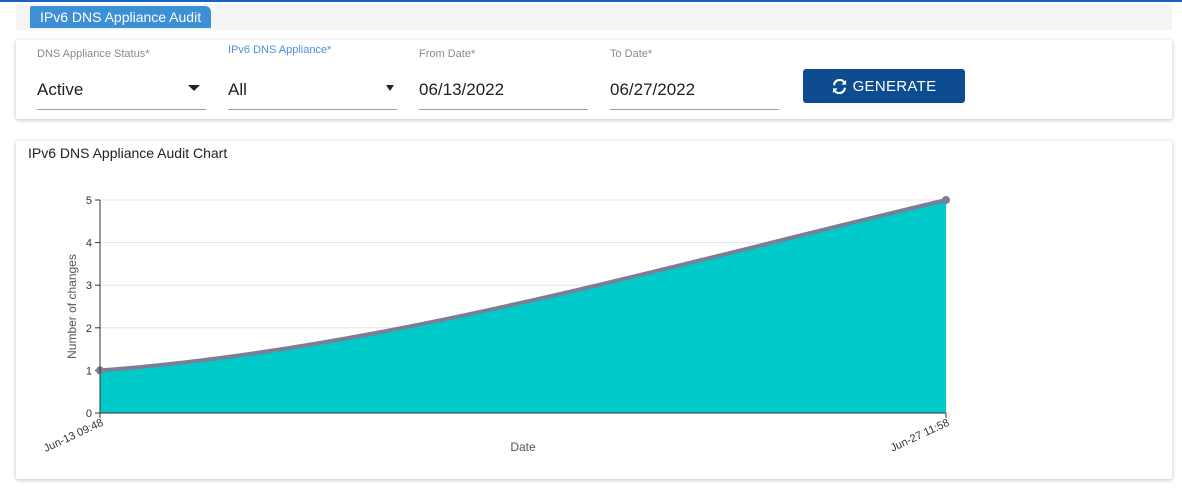 The image size is (1182, 495). Describe the element at coordinates (89, 201) in the screenshot. I see `y-tick-label: 5` at that location.